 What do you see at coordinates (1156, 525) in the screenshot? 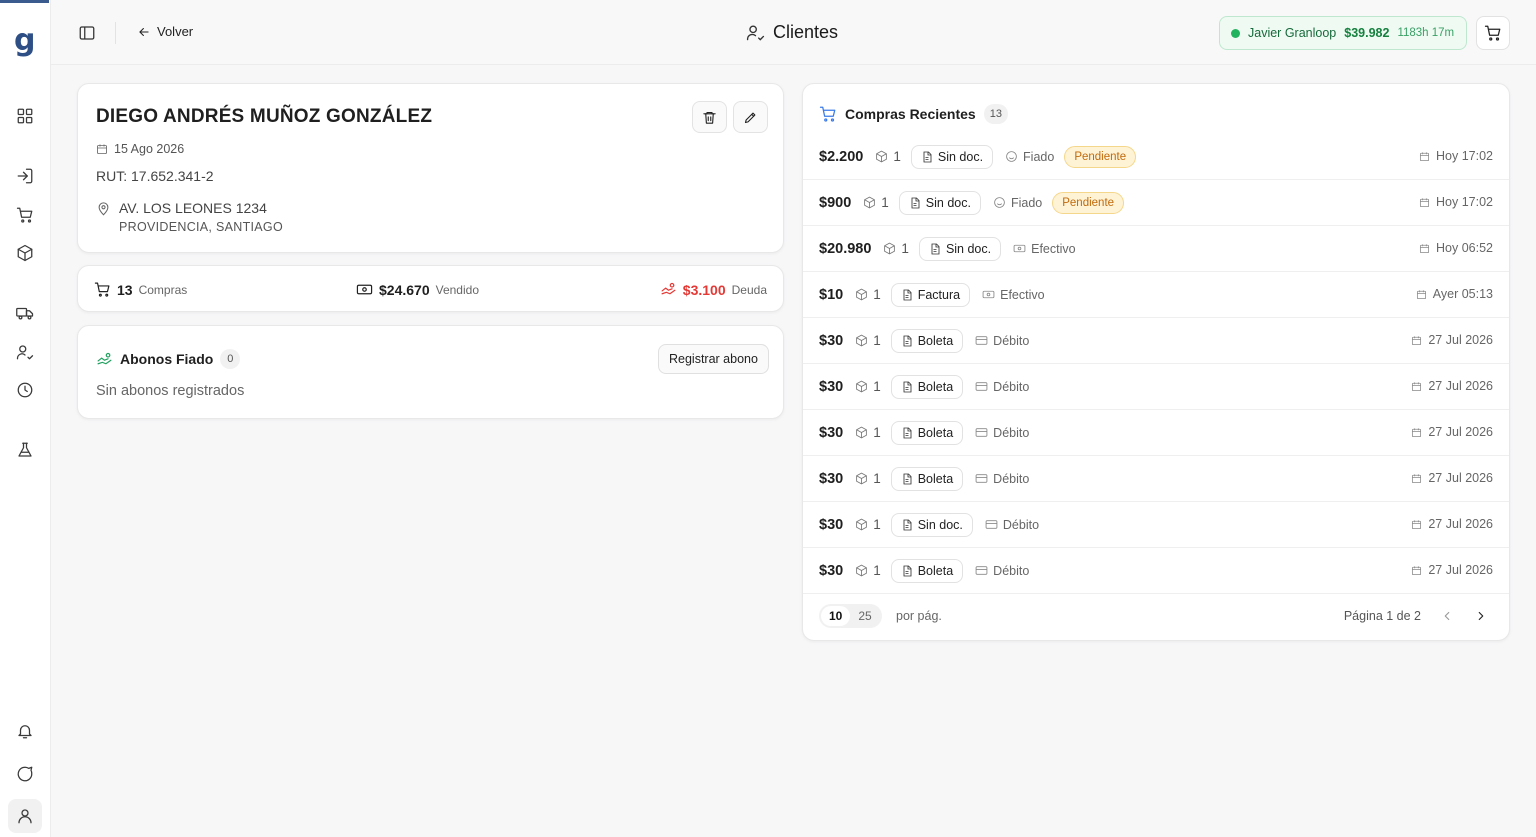
I see `purchase-row: $30 1 Sin doc. Débito 27 Jul 2026` at bounding box center [1156, 525].